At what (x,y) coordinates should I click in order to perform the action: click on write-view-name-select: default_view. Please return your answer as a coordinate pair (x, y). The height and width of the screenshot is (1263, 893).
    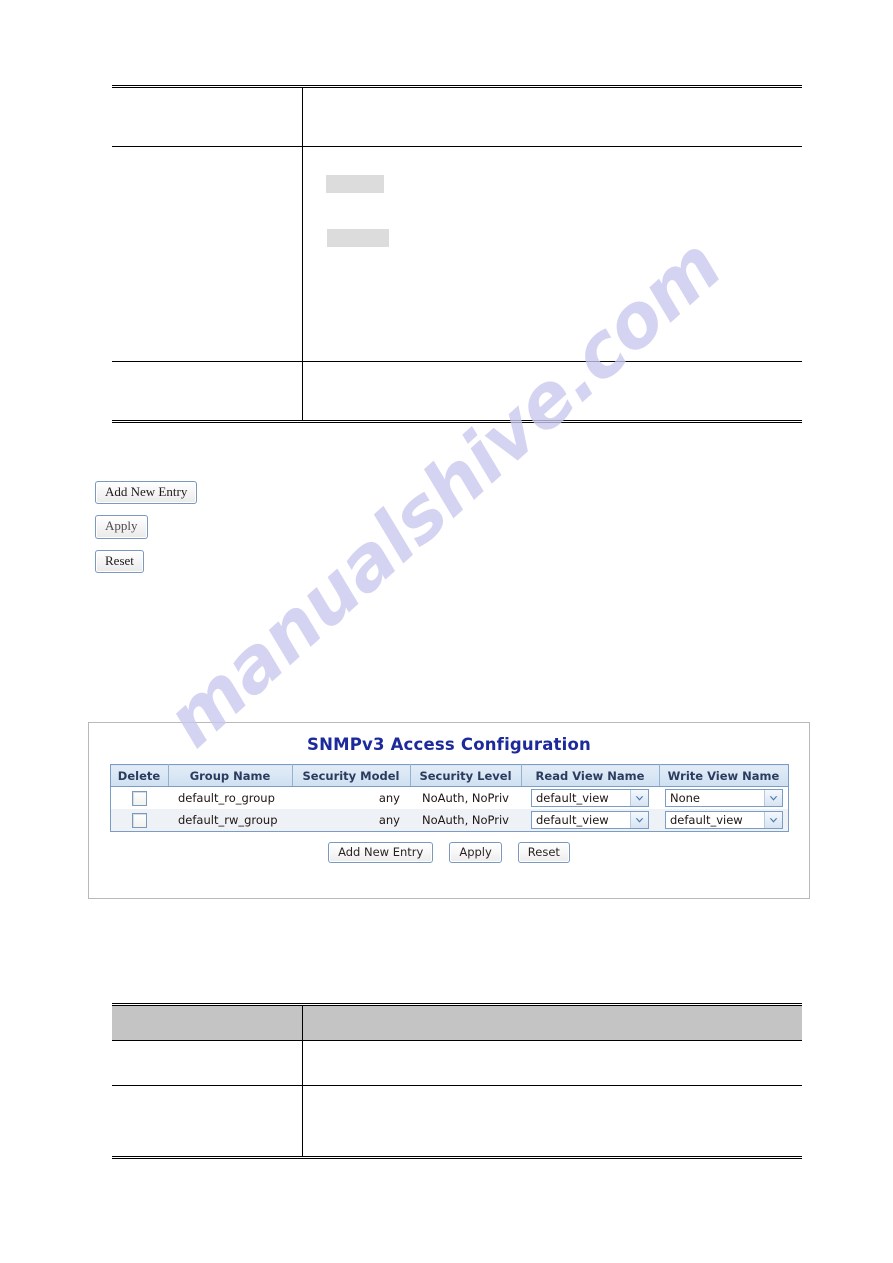
    Looking at the image, I should click on (724, 820).